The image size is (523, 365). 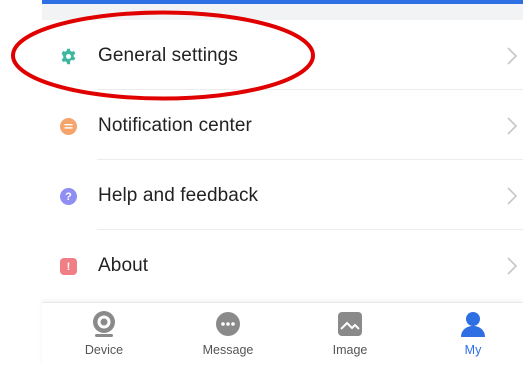 I want to click on tab-message: Message, so click(x=228, y=337).